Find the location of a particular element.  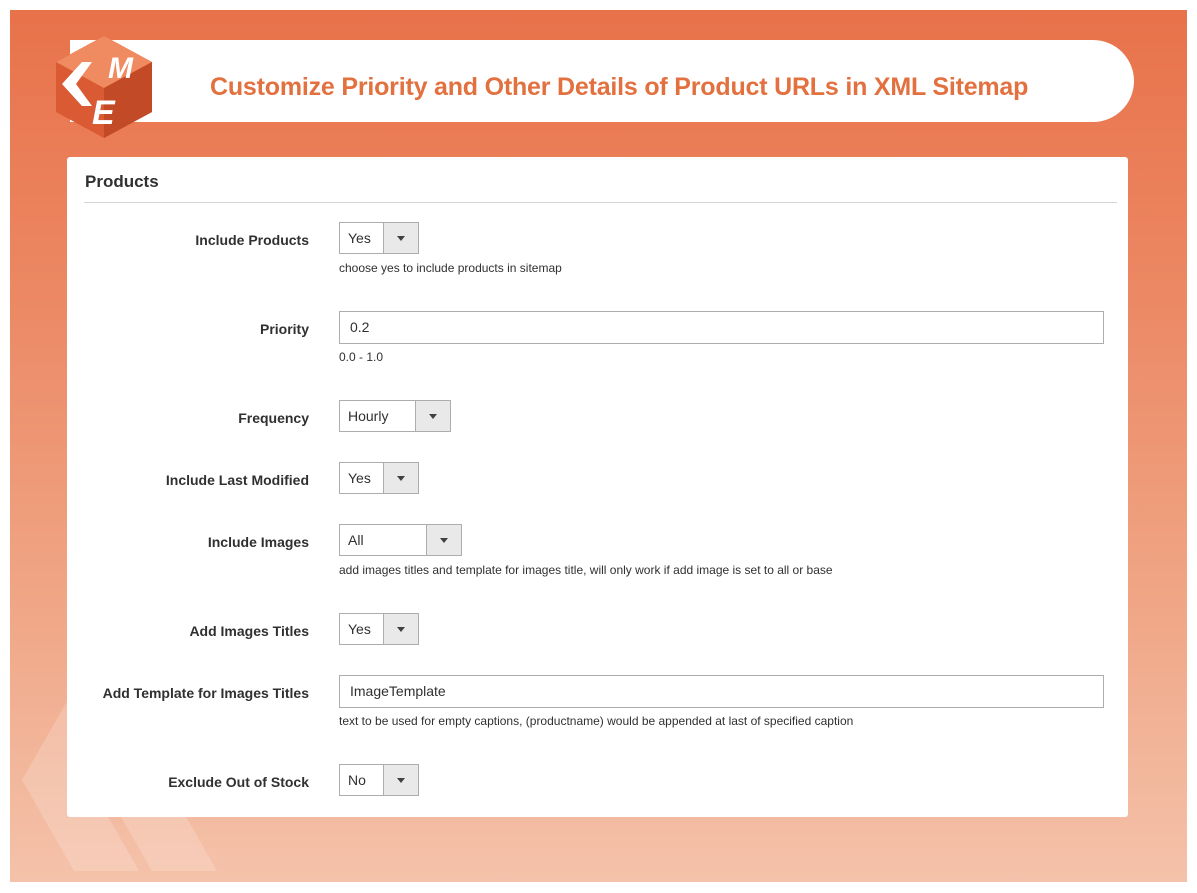

select-value: All is located at coordinates (356, 540).